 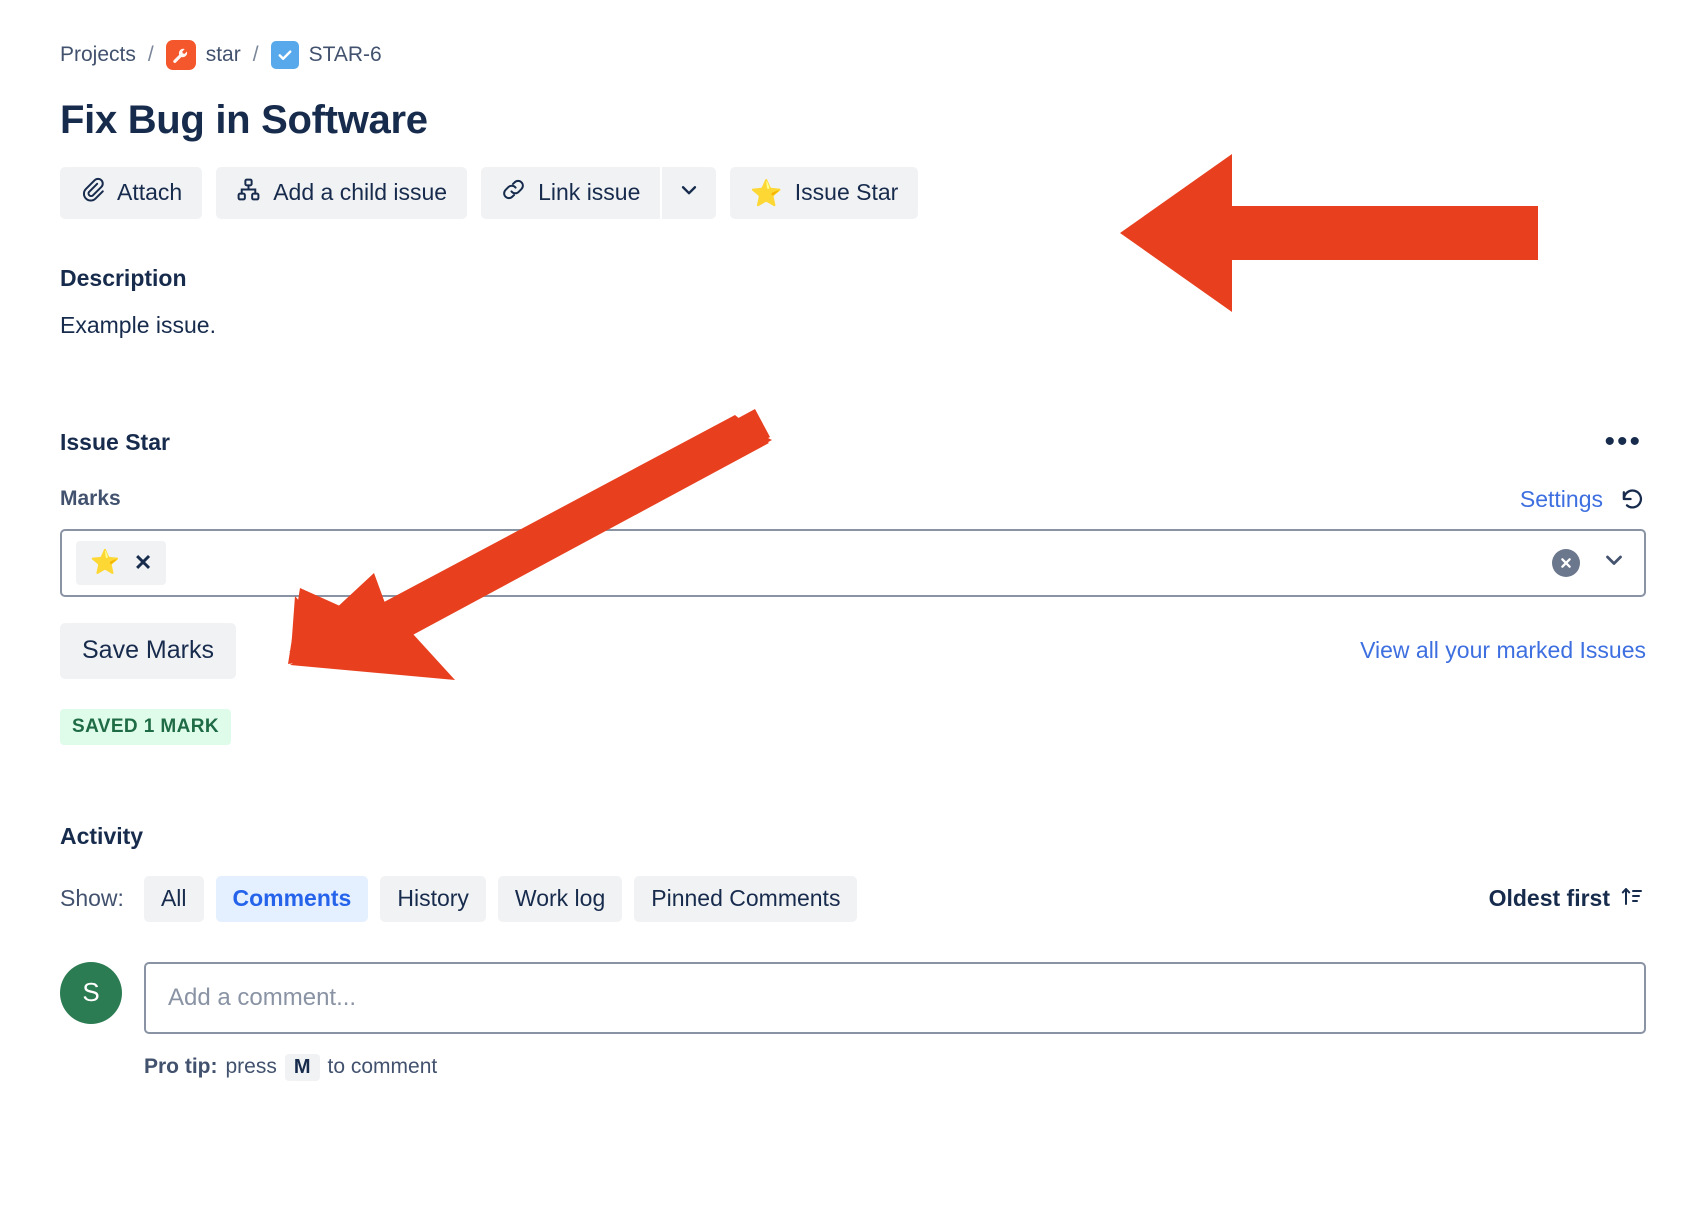 I want to click on marks-select-actions, so click(x=1589, y=562).